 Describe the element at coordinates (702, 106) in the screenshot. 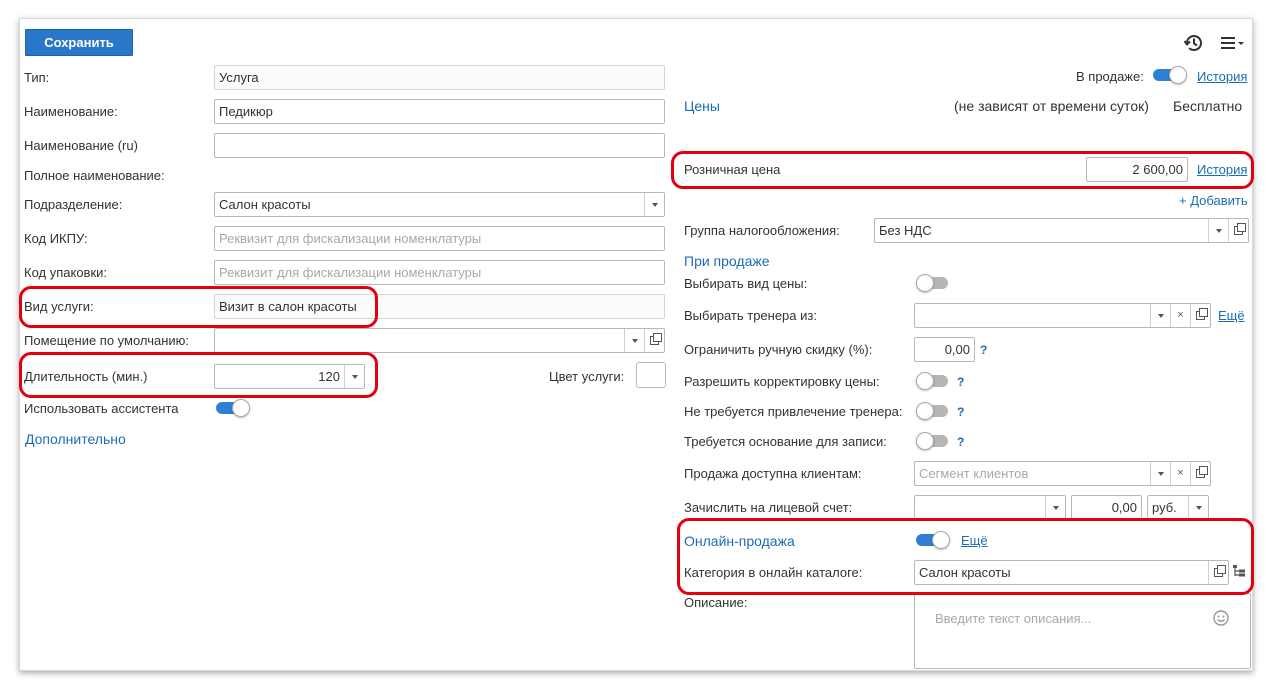

I see `prices-section-title: Цены` at that location.